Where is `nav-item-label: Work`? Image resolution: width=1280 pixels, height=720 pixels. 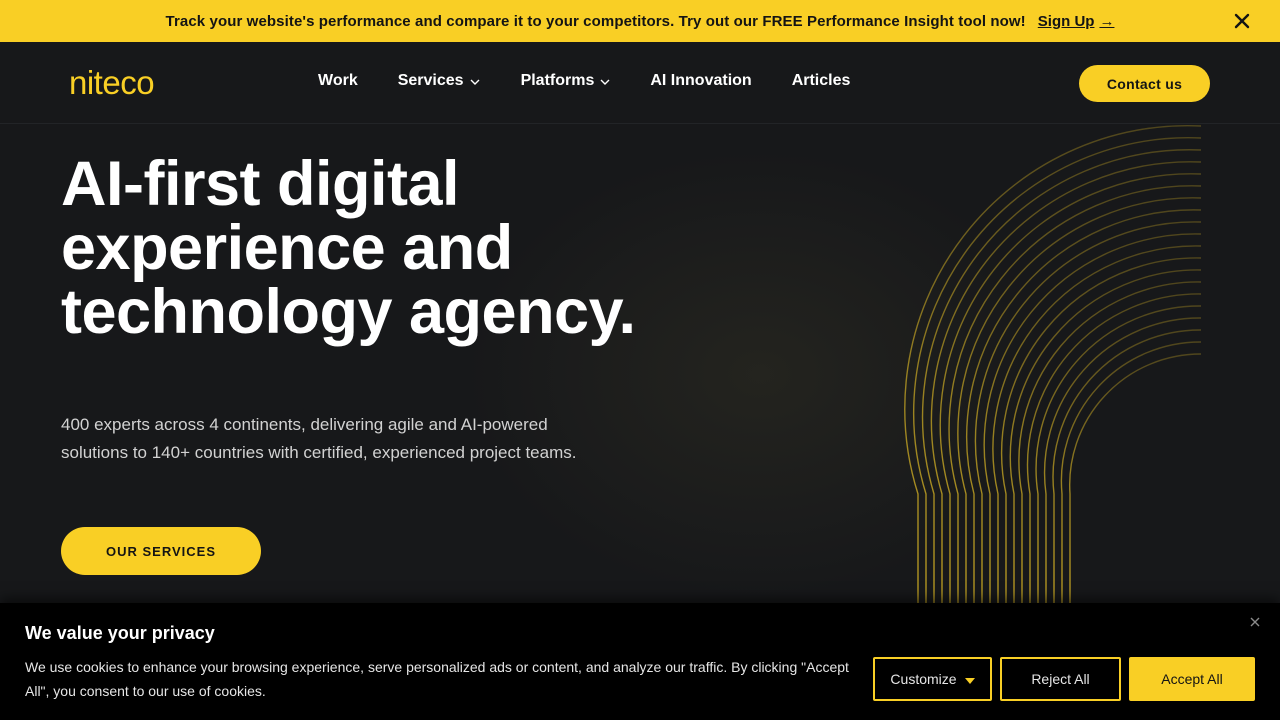 nav-item-label: Work is located at coordinates (338, 80).